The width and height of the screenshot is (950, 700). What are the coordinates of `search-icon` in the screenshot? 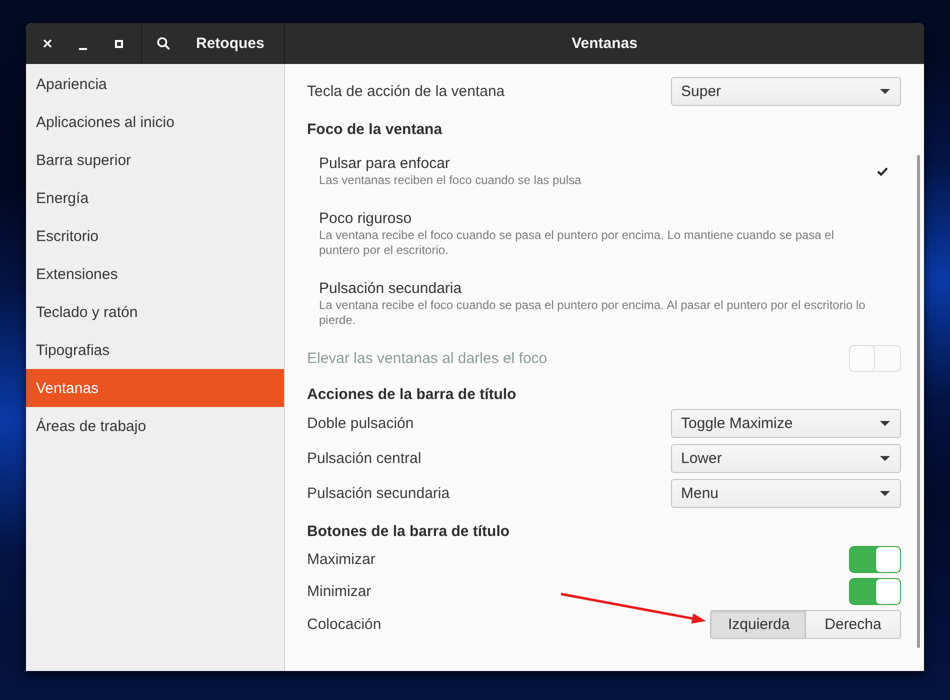 It's located at (163, 43).